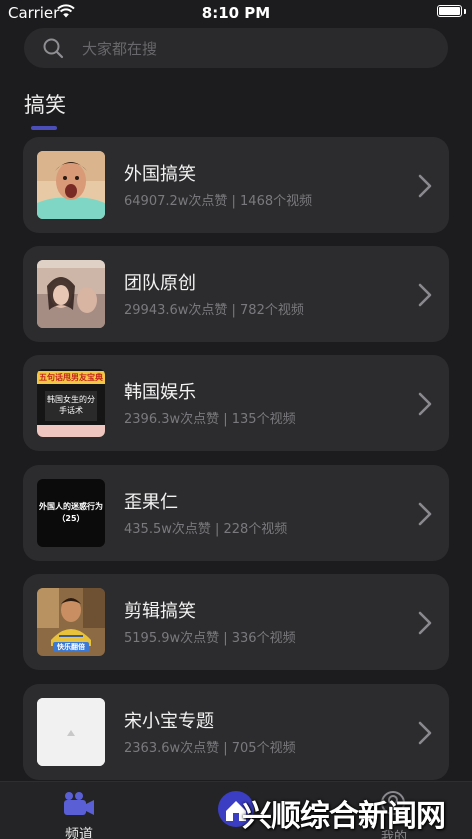 The height and width of the screenshot is (839, 472). Describe the element at coordinates (44, 128) in the screenshot. I see `section-tab-indicator` at that location.